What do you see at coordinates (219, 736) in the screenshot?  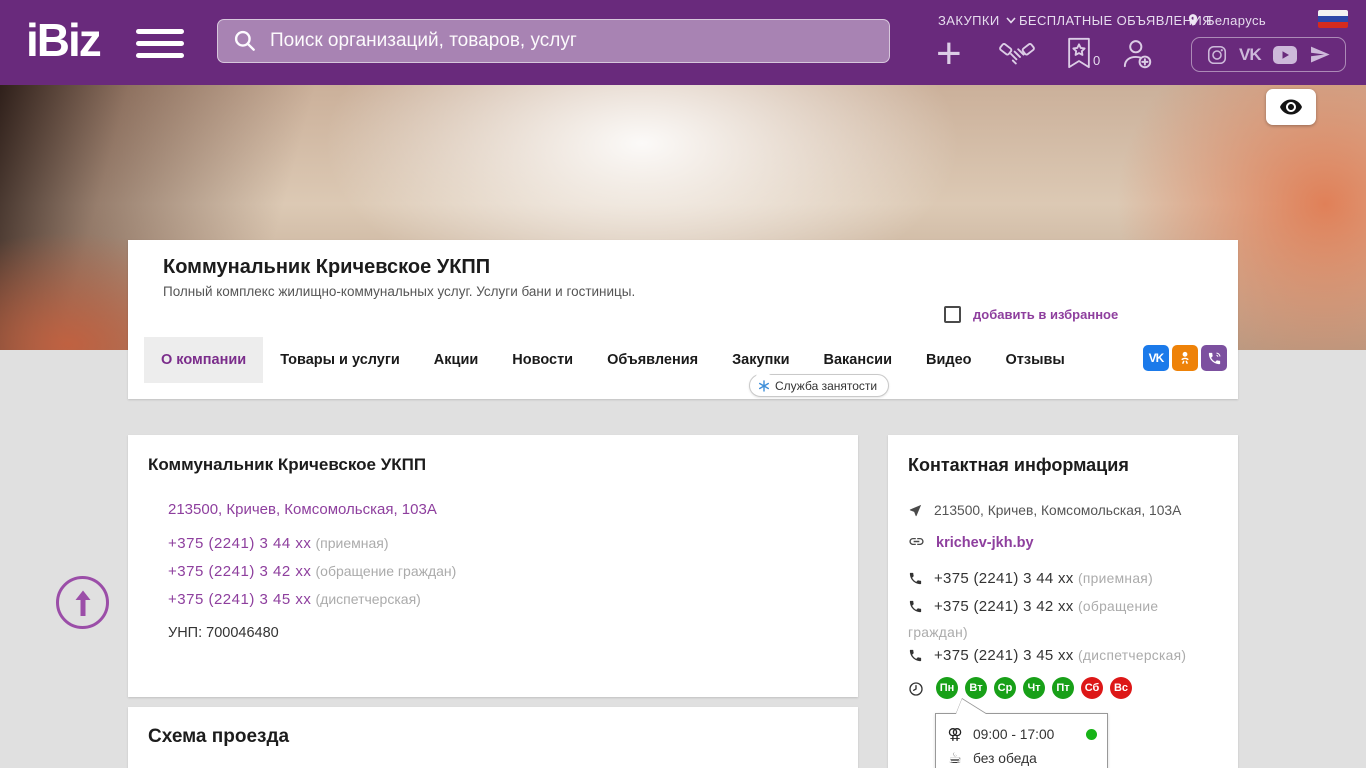 I see `route-map-title: Схема проезда` at bounding box center [219, 736].